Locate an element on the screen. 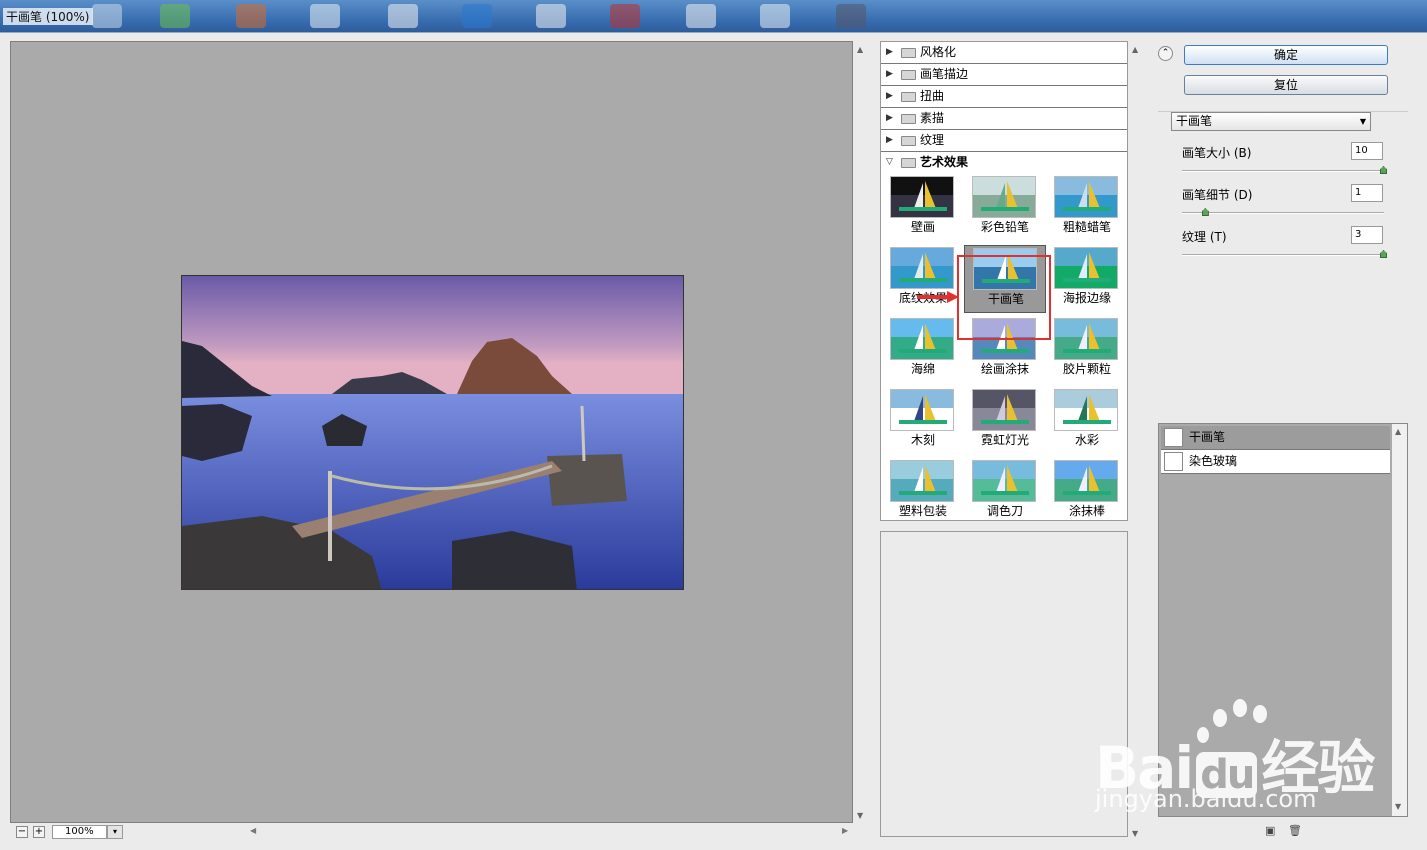 The height and width of the screenshot is (850, 1427). brush-size-input: 10 is located at coordinates (1367, 151).